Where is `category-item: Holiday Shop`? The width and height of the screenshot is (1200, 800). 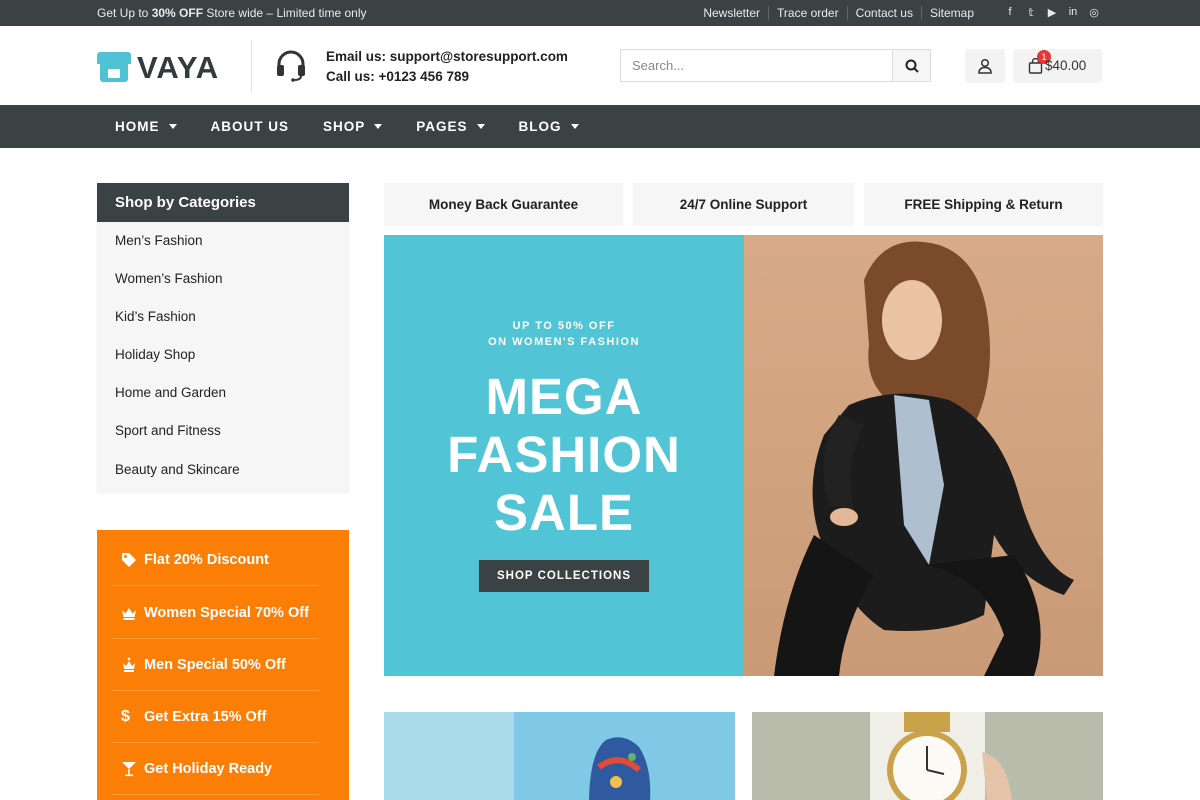
category-item: Holiday Shop is located at coordinates (223, 355).